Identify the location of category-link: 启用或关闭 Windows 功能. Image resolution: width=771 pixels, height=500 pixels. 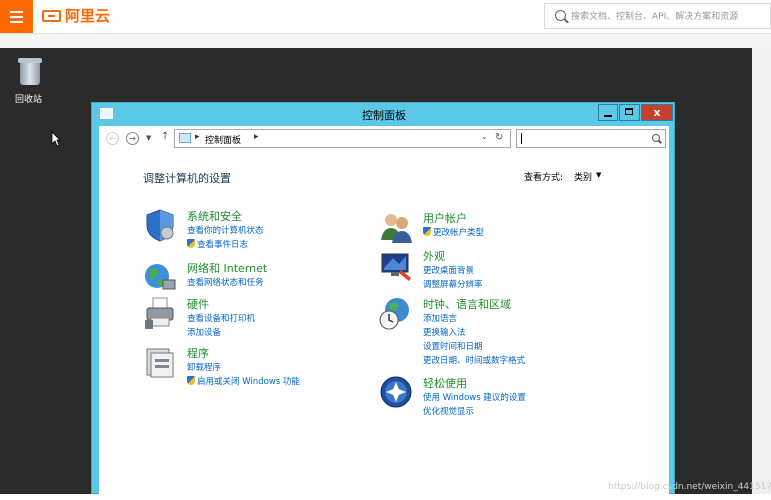
(243, 381).